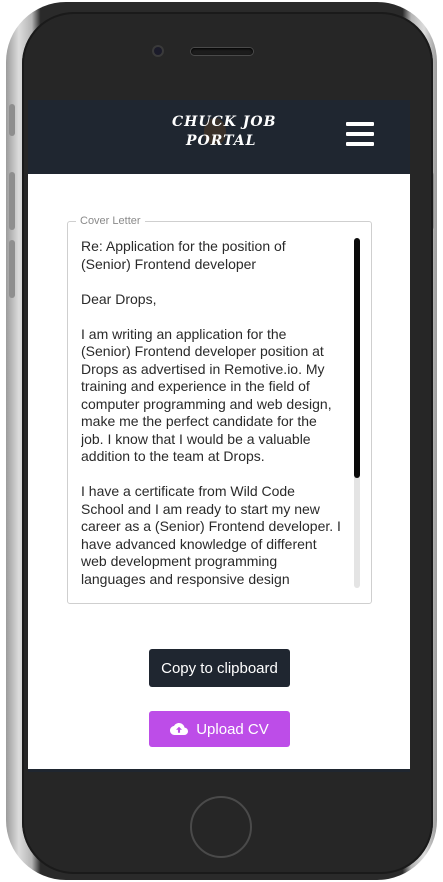 The height and width of the screenshot is (882, 443). I want to click on scrollbar-thumb, so click(357, 358).